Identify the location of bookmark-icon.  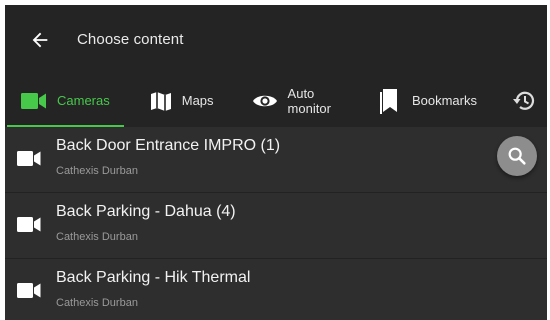
(390, 101).